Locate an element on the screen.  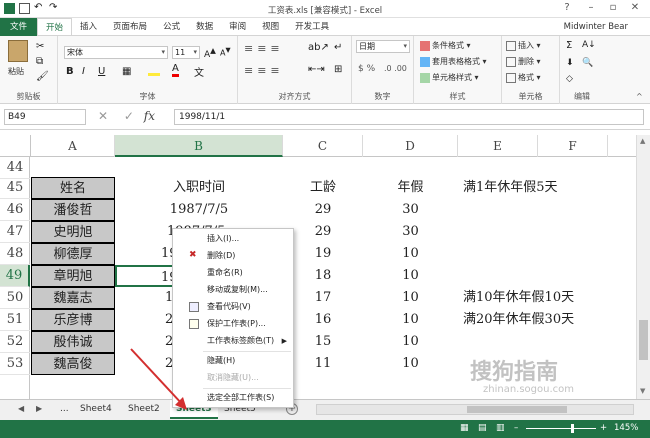
grow-font-icon: A▲ is located at coordinates (210, 53).